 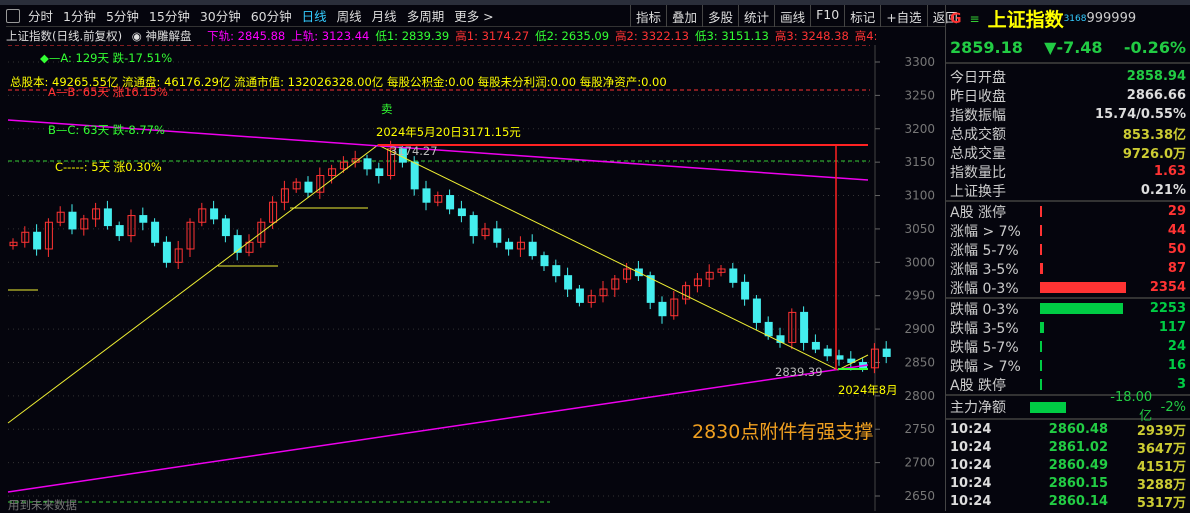 I want to click on breadth-value: 2253, so click(x=1167, y=308).